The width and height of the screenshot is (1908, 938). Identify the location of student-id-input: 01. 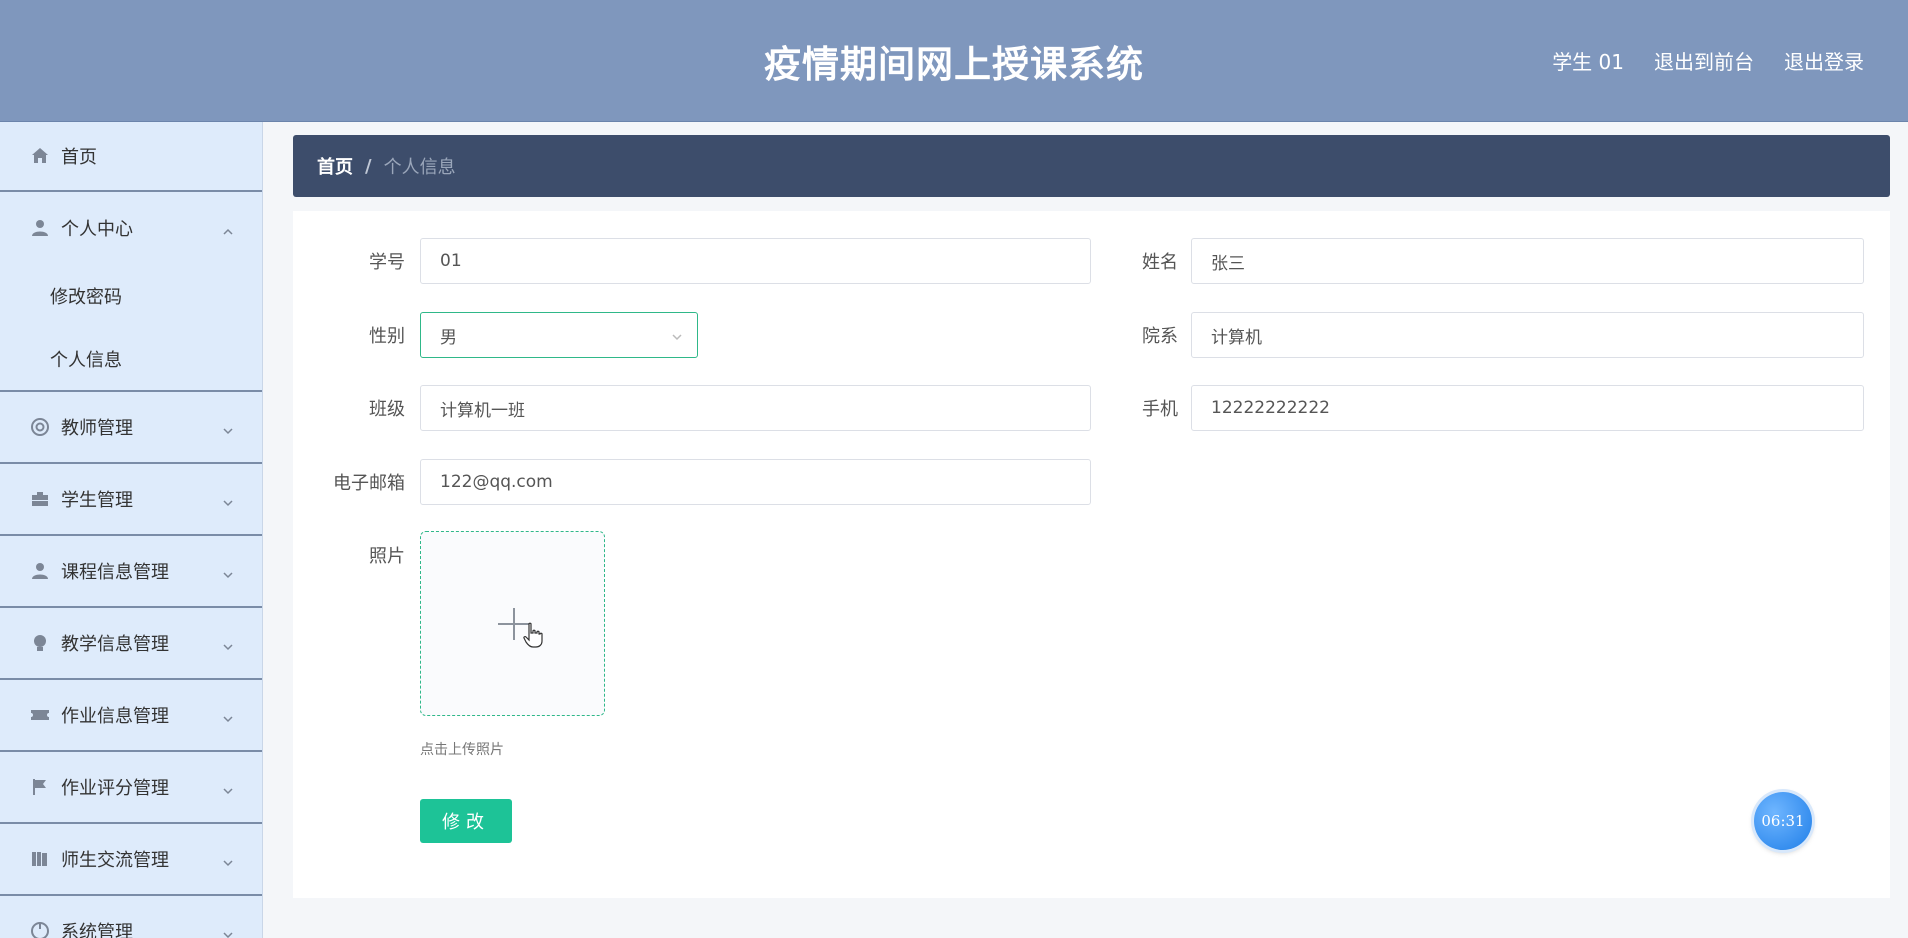
(755, 261).